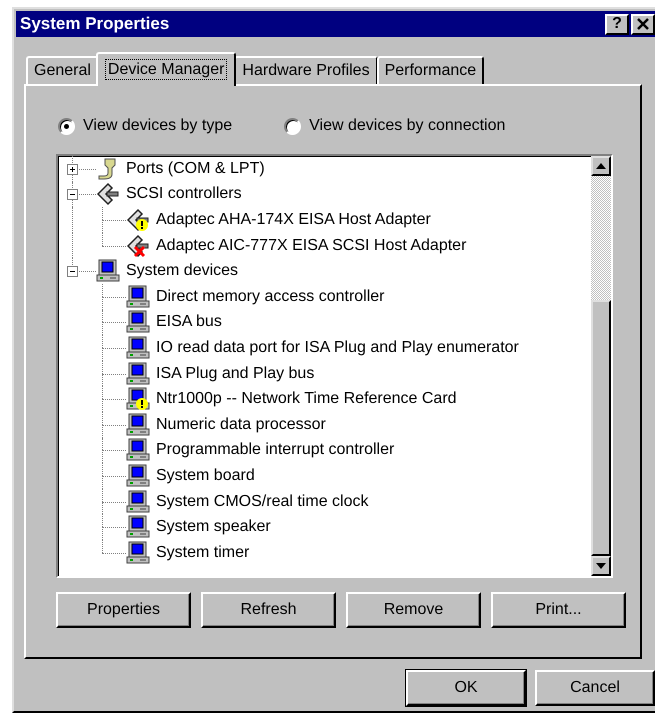 The width and height of the screenshot is (655, 716). What do you see at coordinates (62, 70) in the screenshot?
I see `tab: General` at bounding box center [62, 70].